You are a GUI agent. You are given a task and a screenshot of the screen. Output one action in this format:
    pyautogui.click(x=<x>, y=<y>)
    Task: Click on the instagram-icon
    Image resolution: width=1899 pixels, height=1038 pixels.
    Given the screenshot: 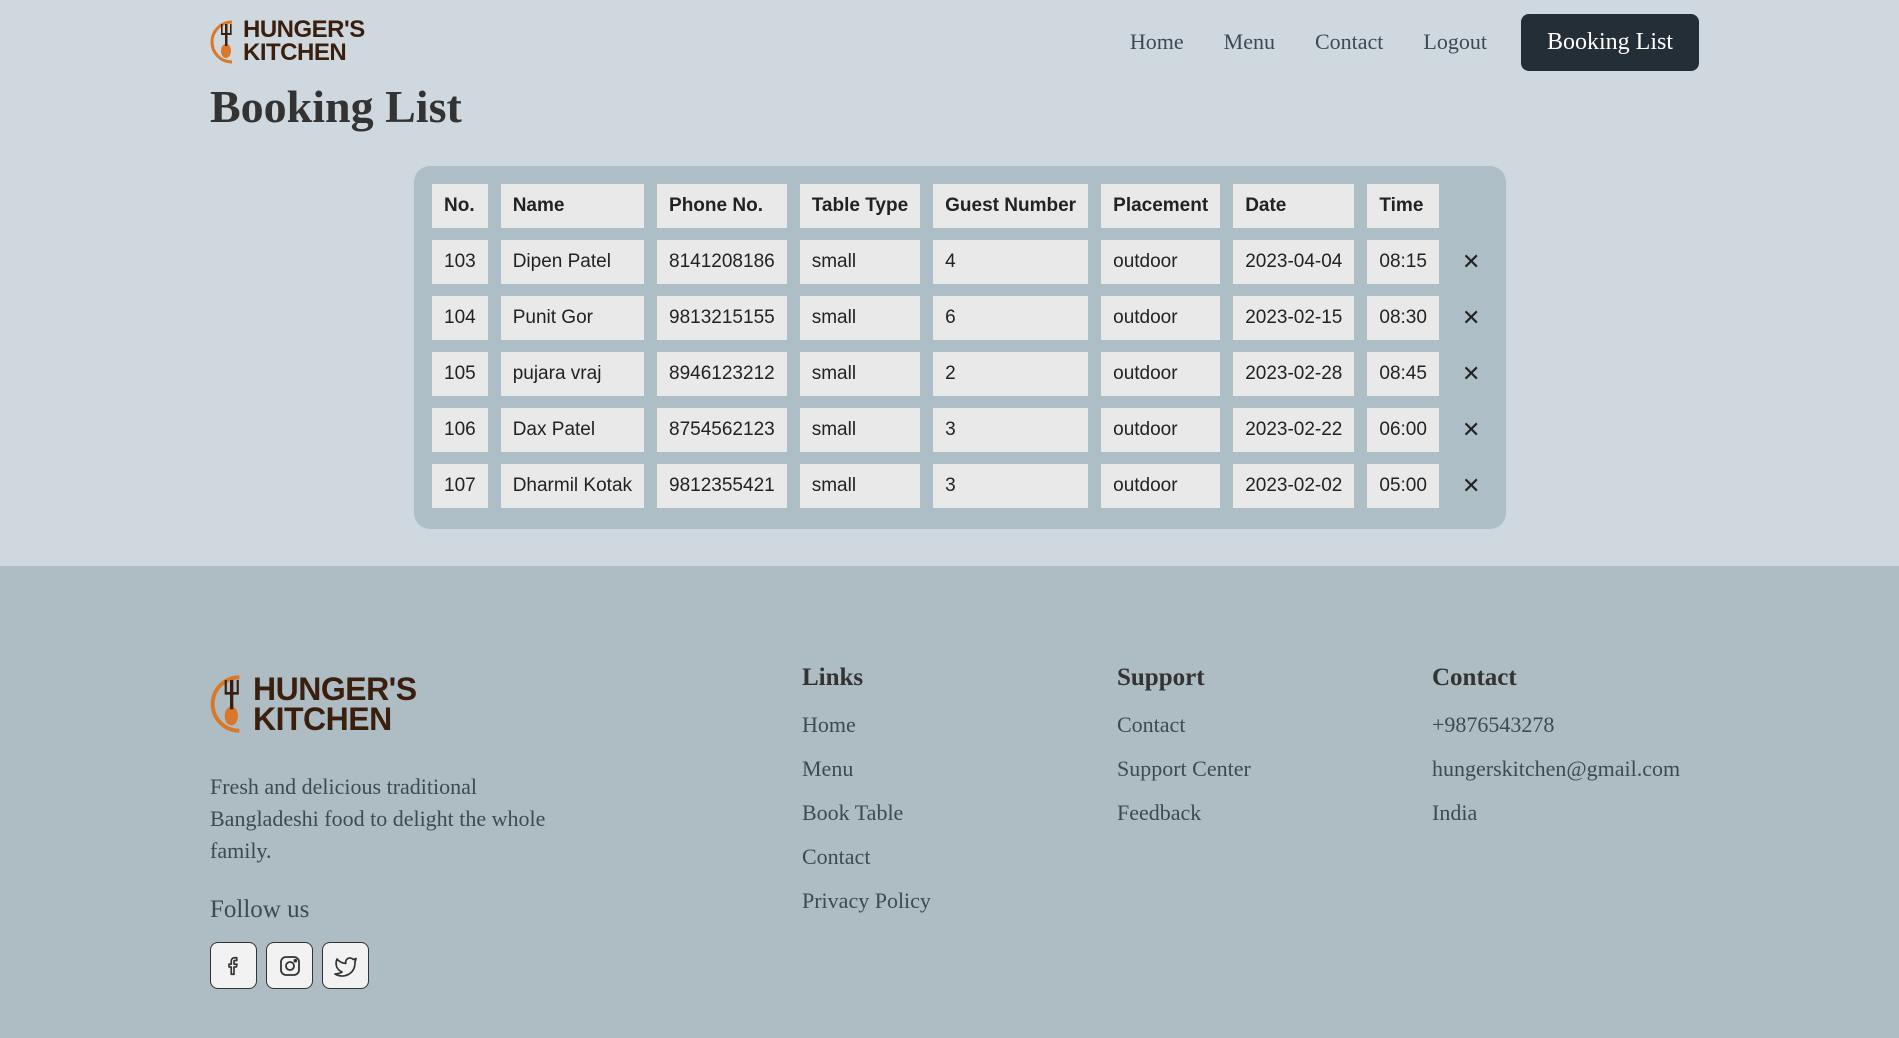 What is the action you would take?
    pyautogui.click(x=289, y=965)
    